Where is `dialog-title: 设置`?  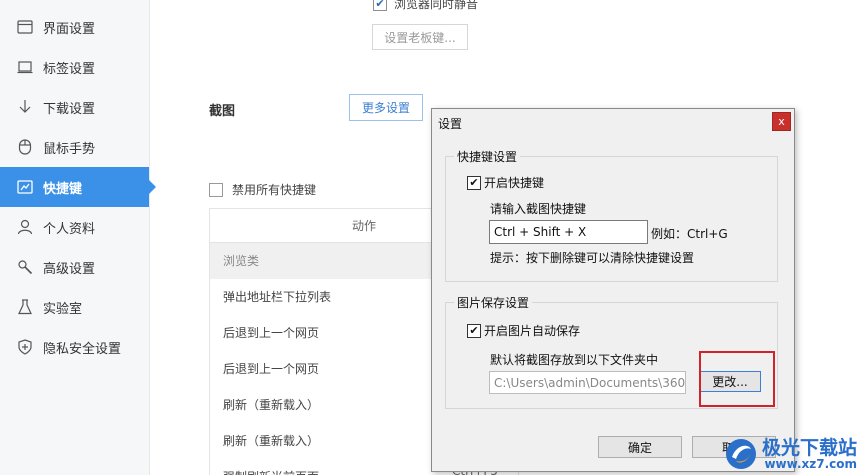 dialog-title: 设置 is located at coordinates (450, 124).